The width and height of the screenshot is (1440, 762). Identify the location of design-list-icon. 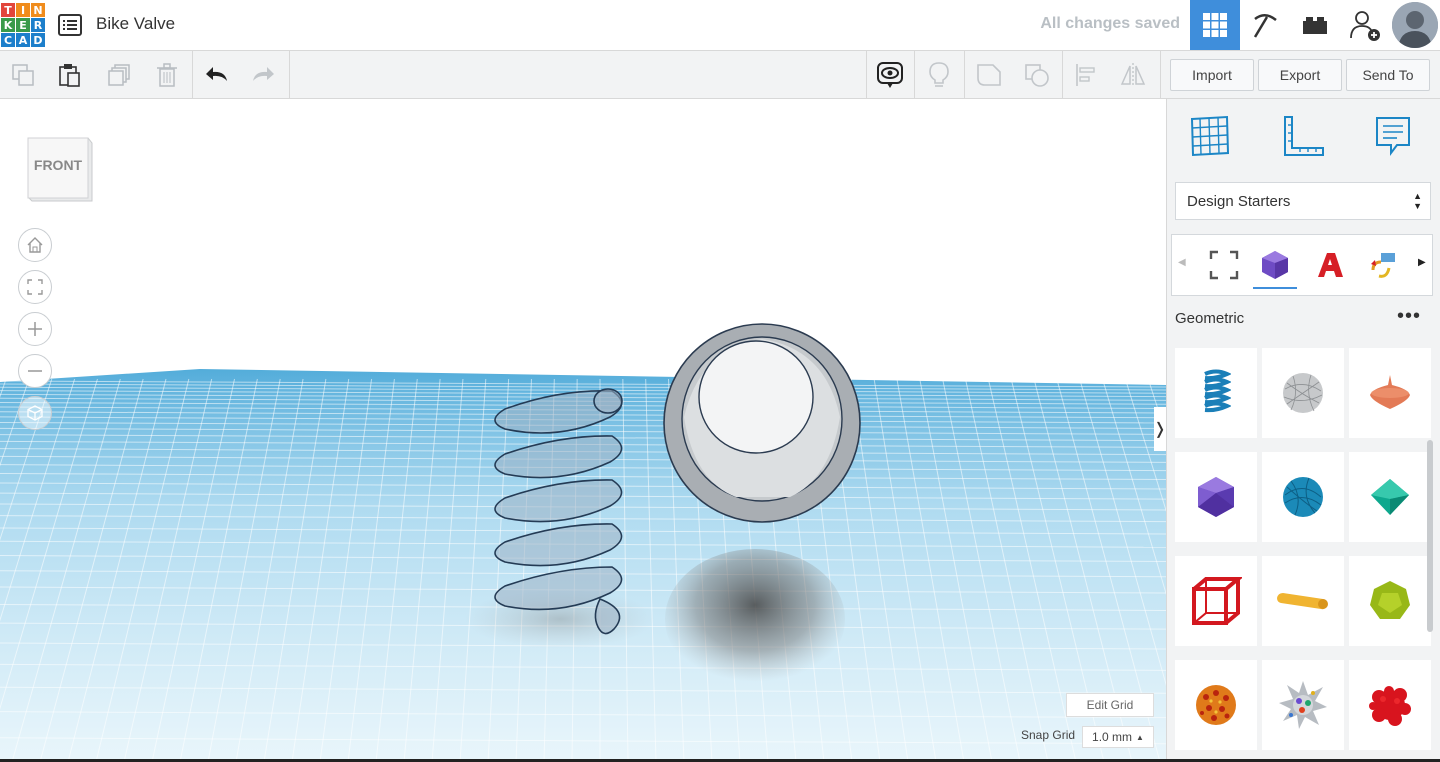
(70, 25).